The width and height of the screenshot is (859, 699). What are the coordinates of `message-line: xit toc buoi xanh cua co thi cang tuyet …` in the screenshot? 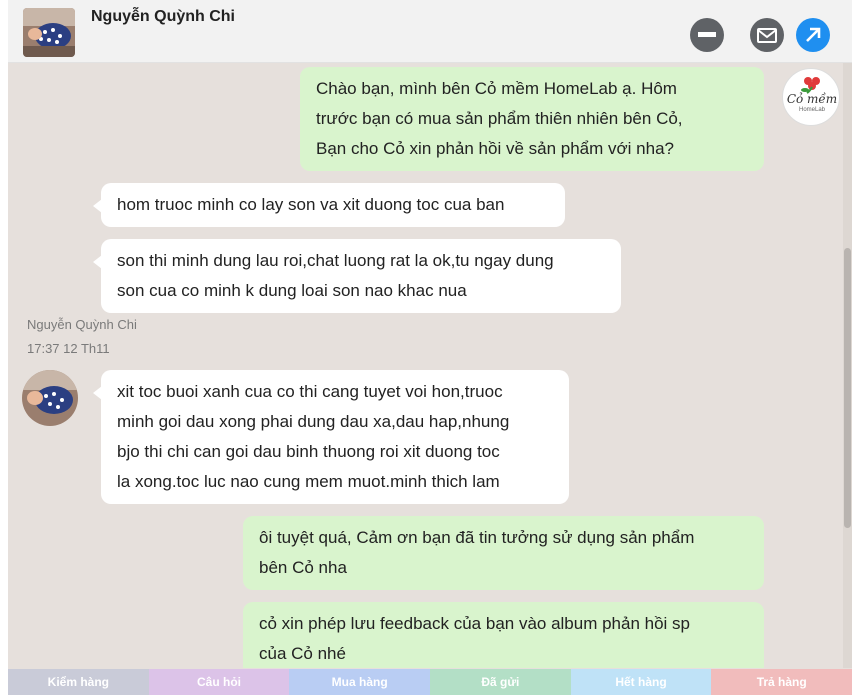 It's located at (310, 391).